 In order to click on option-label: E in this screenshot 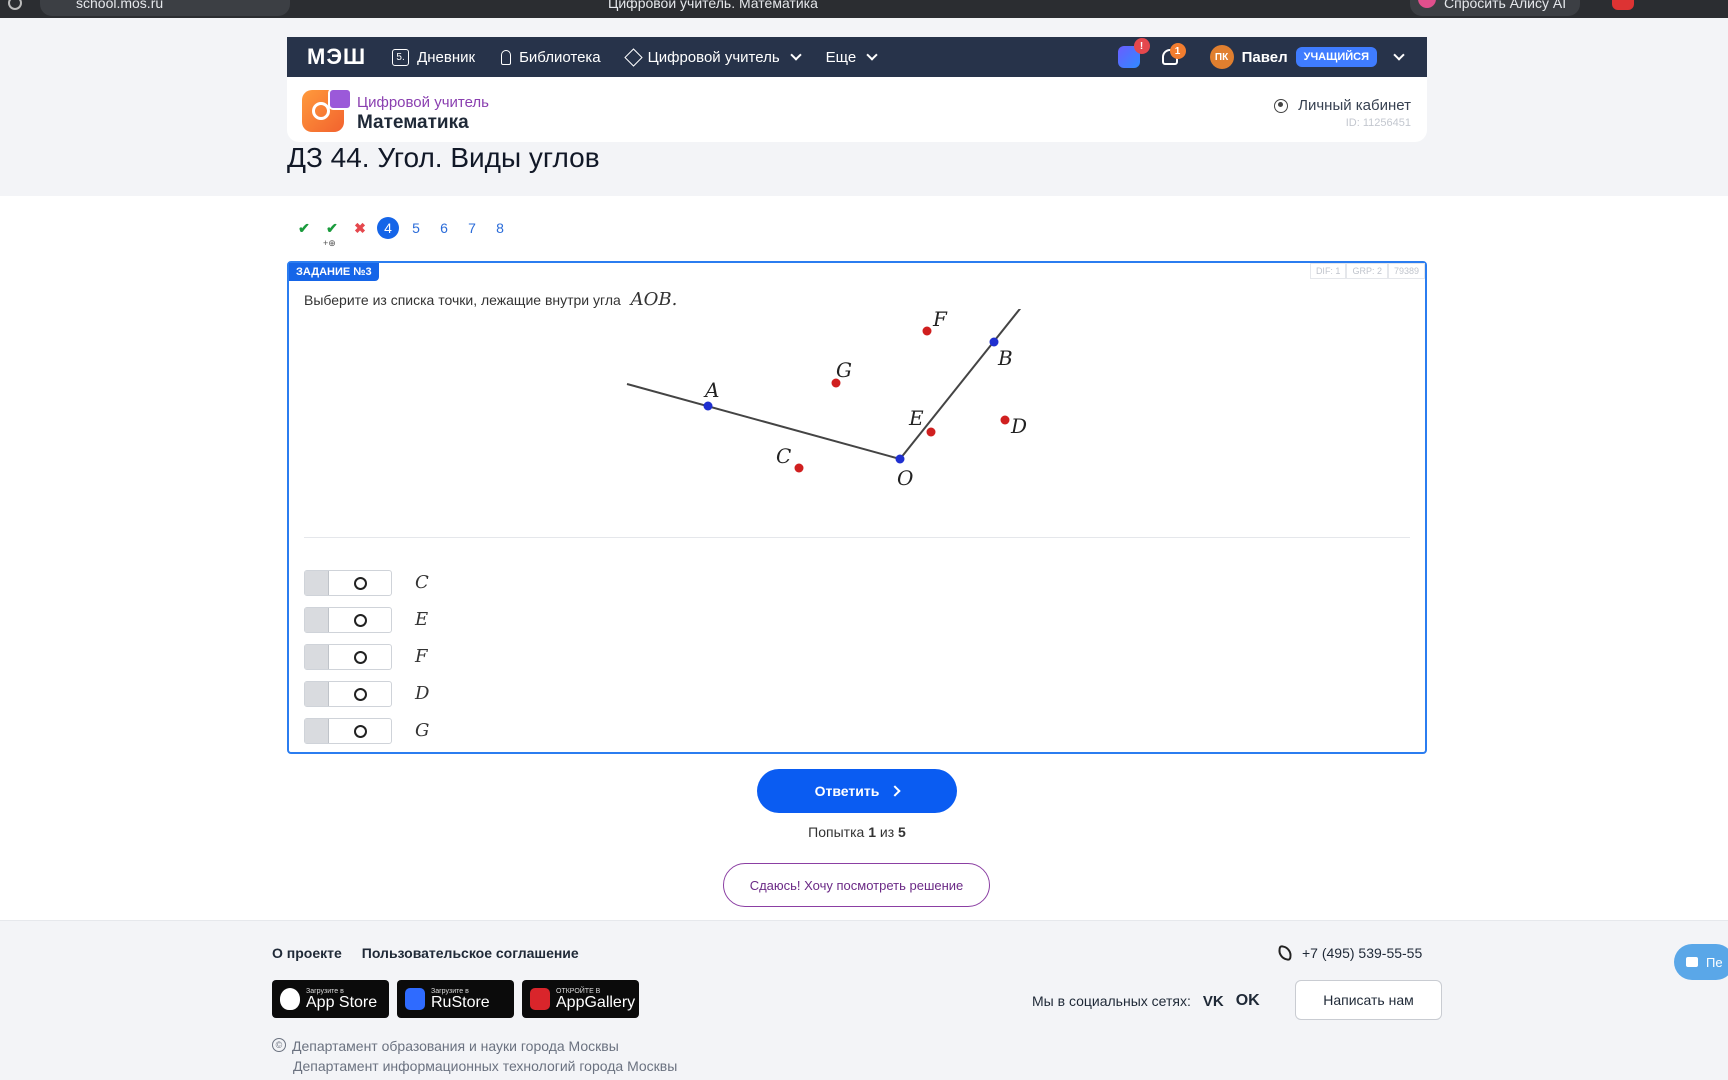, I will do `click(422, 619)`.